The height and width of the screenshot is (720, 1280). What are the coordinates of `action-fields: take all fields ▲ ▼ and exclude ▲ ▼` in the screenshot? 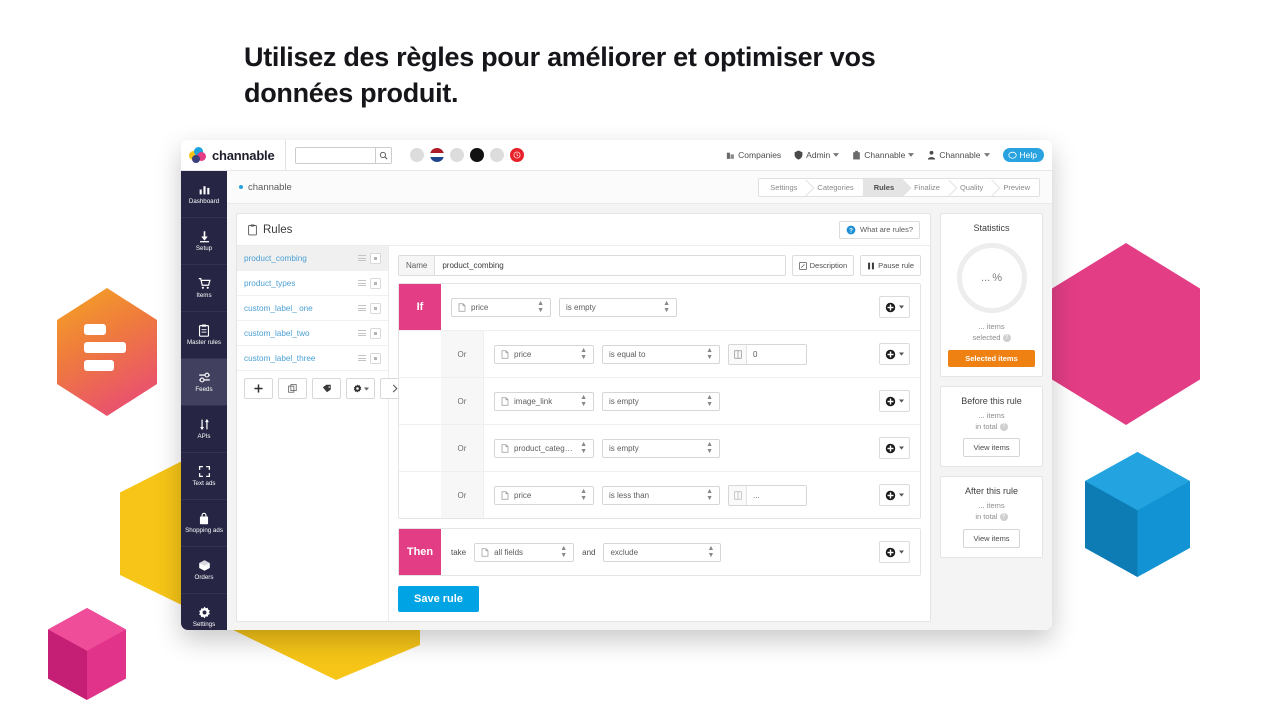 It's located at (680, 552).